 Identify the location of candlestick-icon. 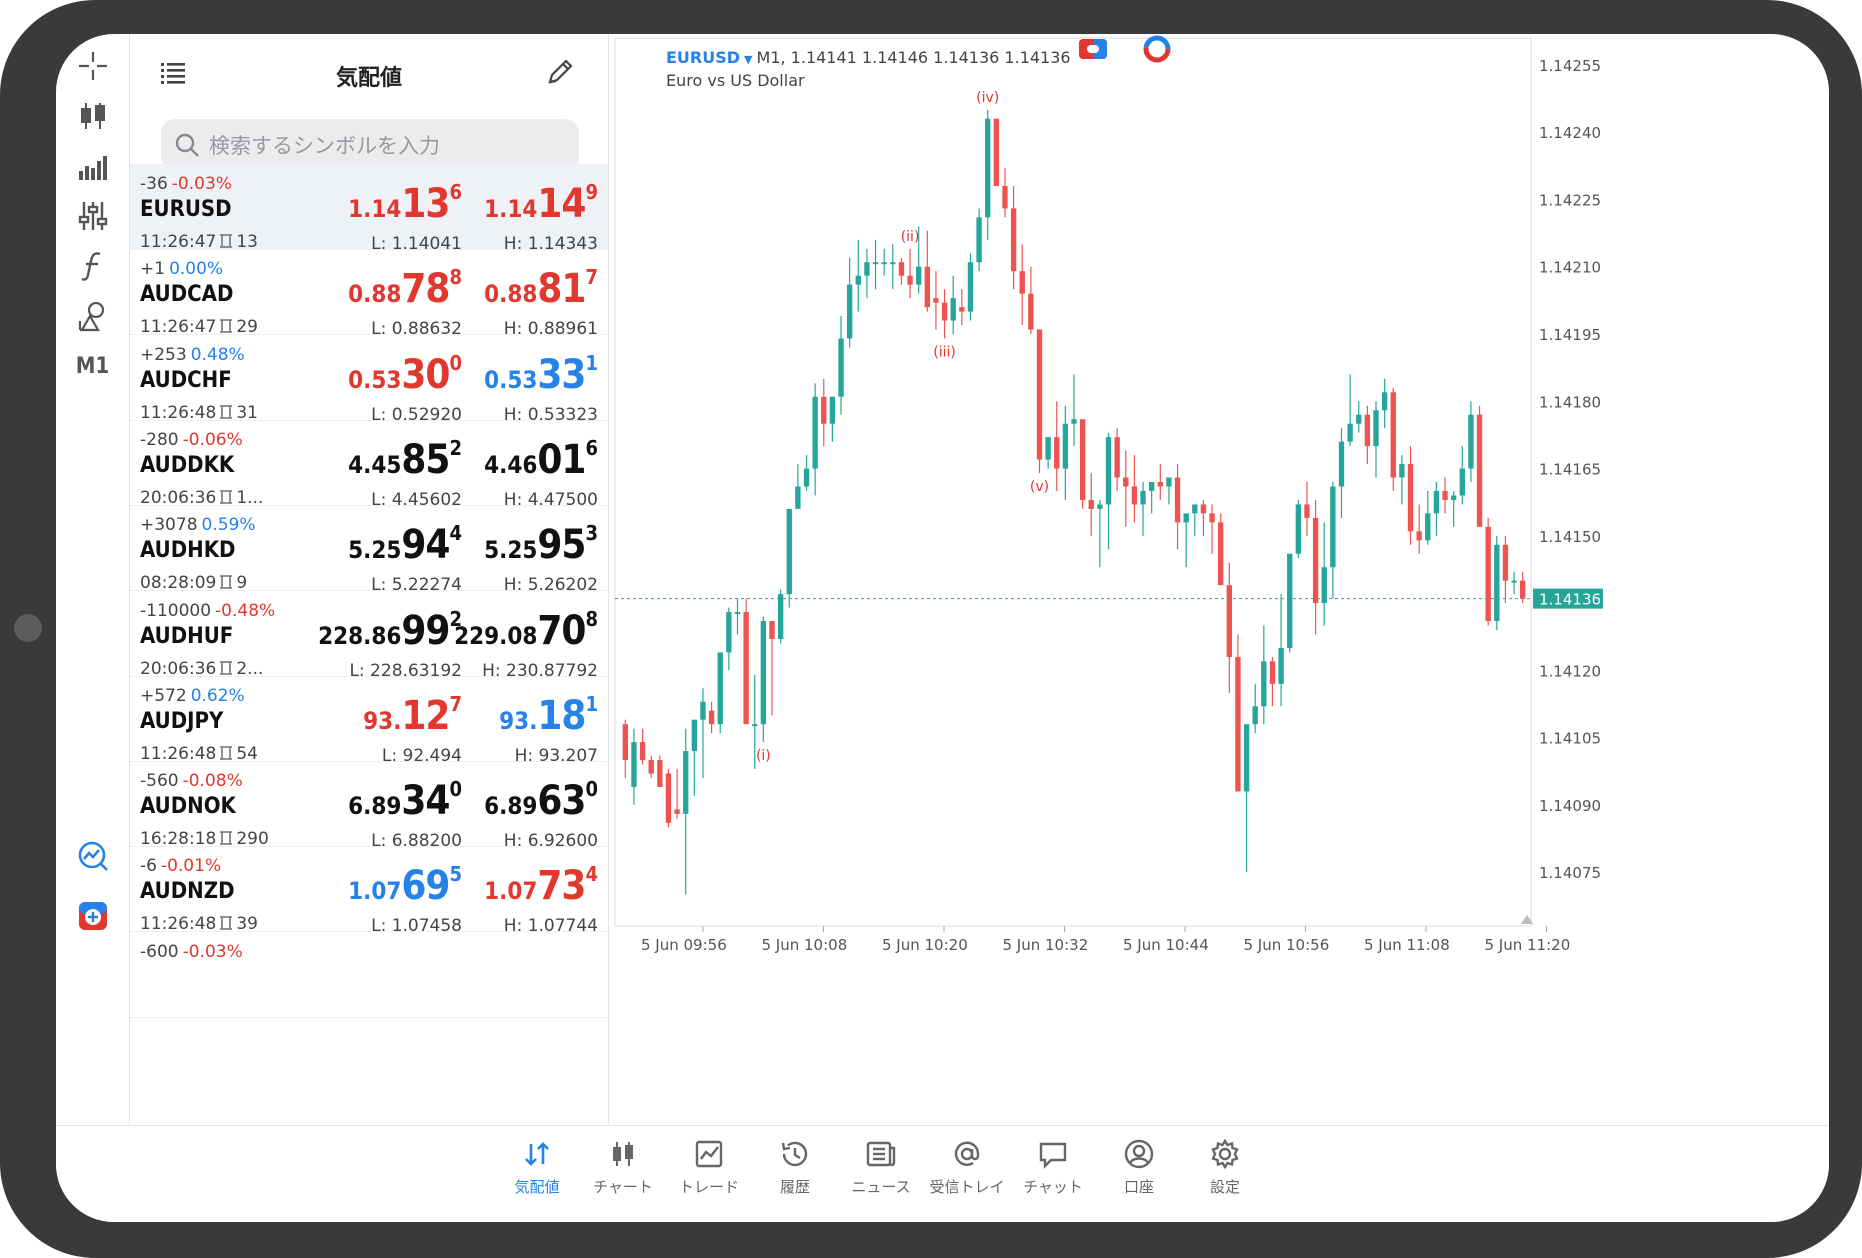
(92, 116).